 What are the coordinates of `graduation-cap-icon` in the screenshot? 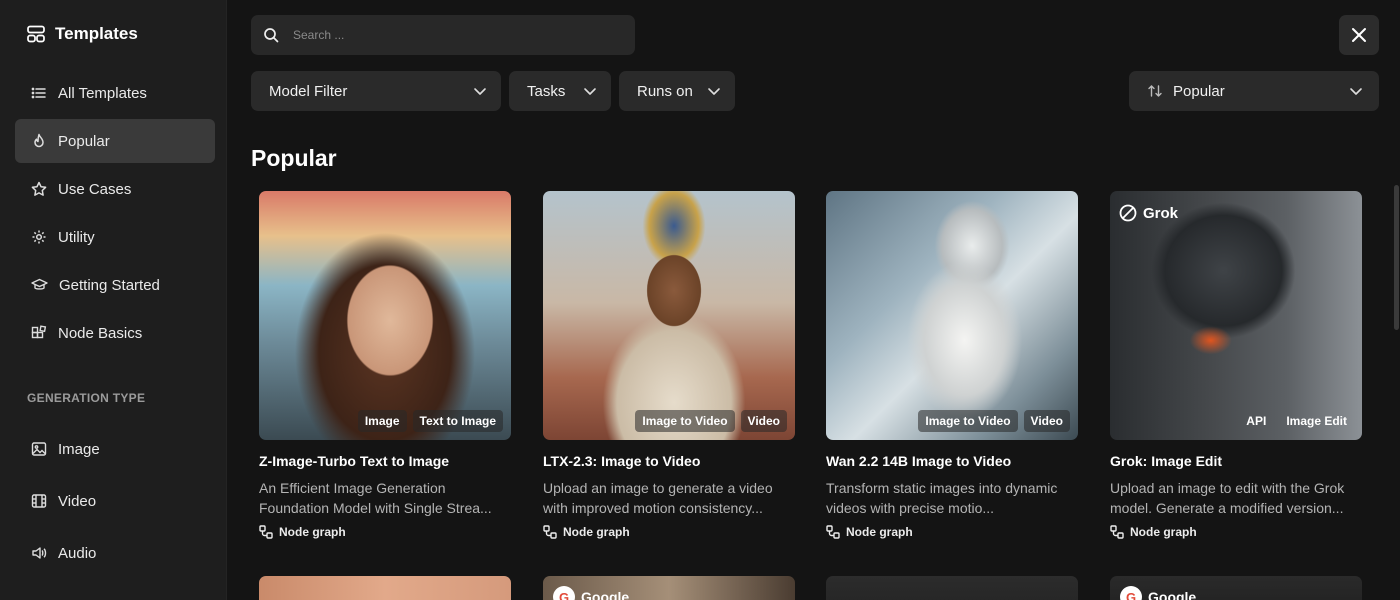 It's located at (39, 284).